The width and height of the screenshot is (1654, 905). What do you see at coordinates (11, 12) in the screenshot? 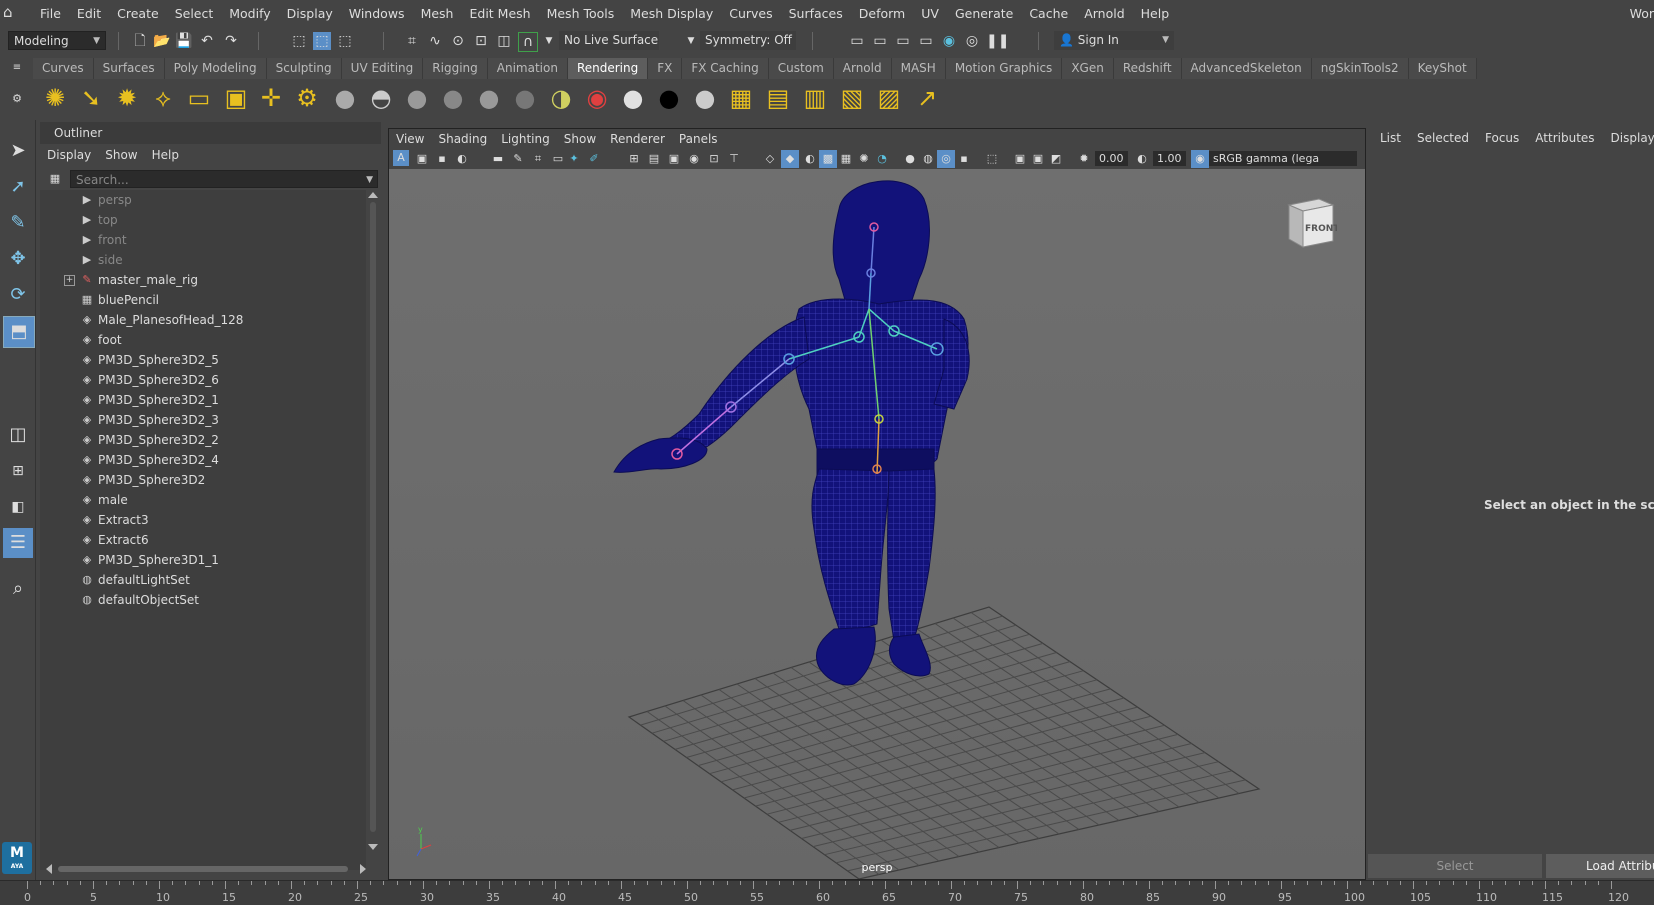
I see `home-icon: ⌂` at bounding box center [11, 12].